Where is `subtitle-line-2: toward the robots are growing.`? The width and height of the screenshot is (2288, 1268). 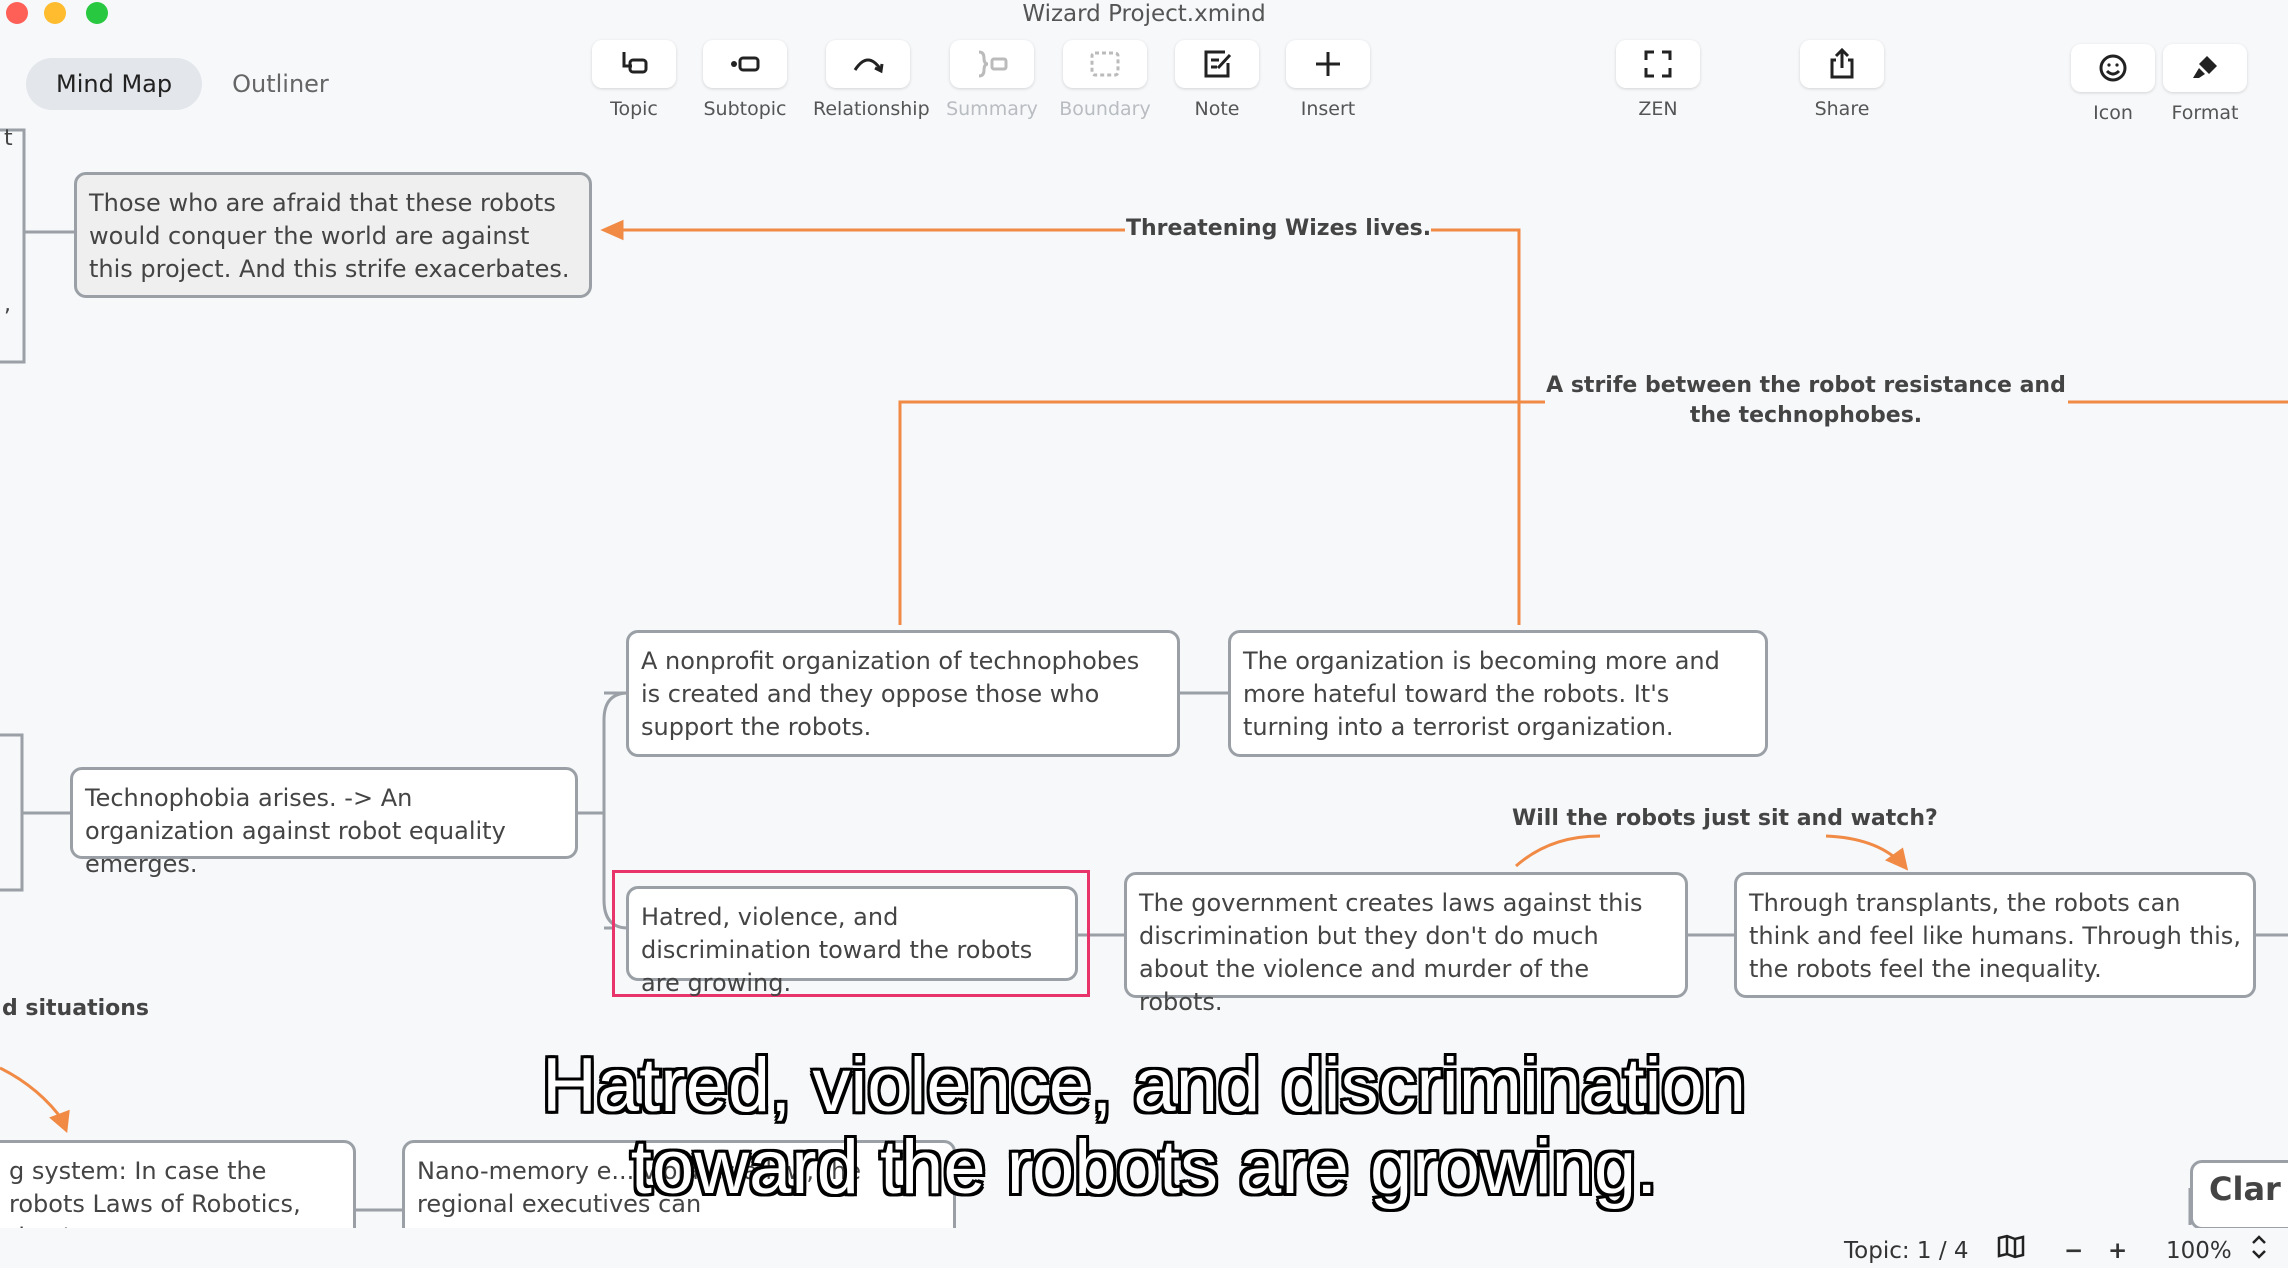 subtitle-line-2: toward the robots are growing. is located at coordinates (1144, 1167).